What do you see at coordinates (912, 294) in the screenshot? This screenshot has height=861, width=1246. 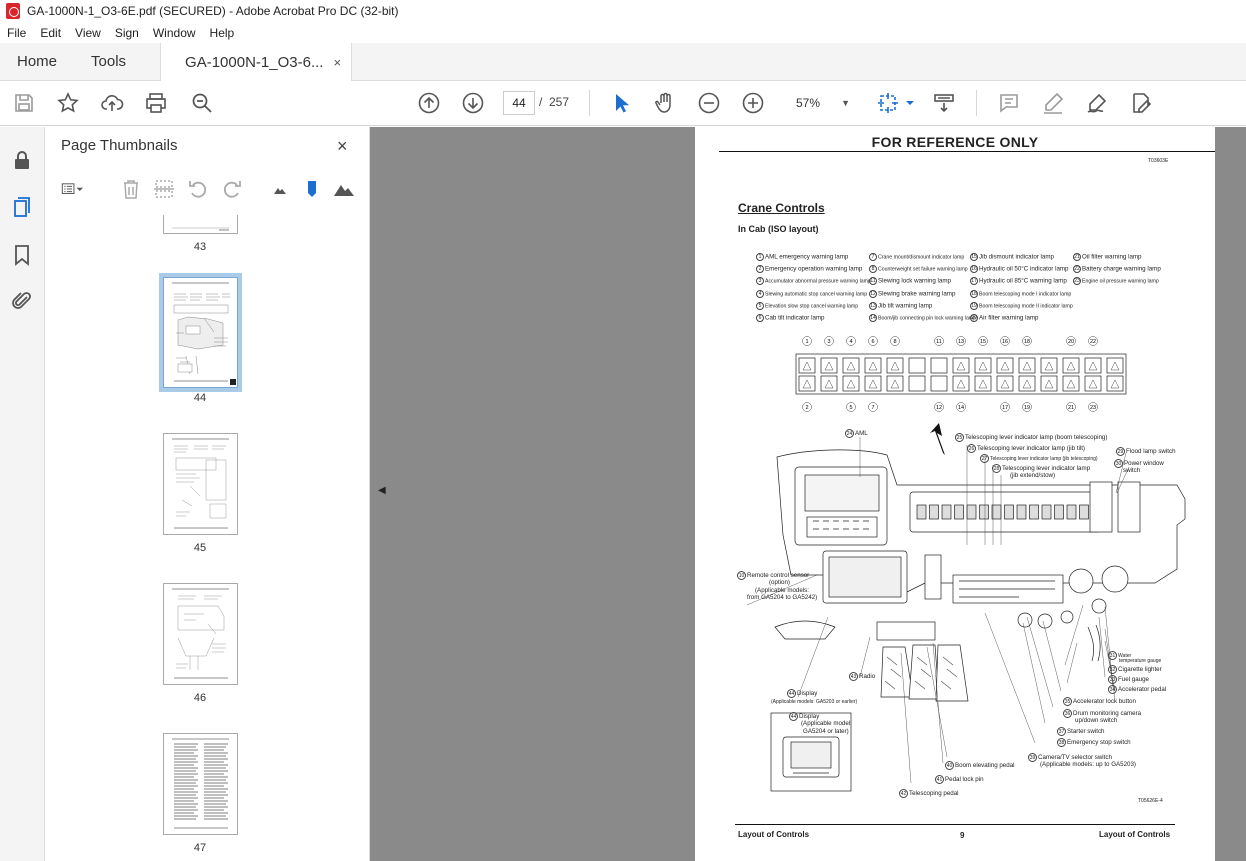 I see `legend-item: 12 Slewing brake warning lamp` at bounding box center [912, 294].